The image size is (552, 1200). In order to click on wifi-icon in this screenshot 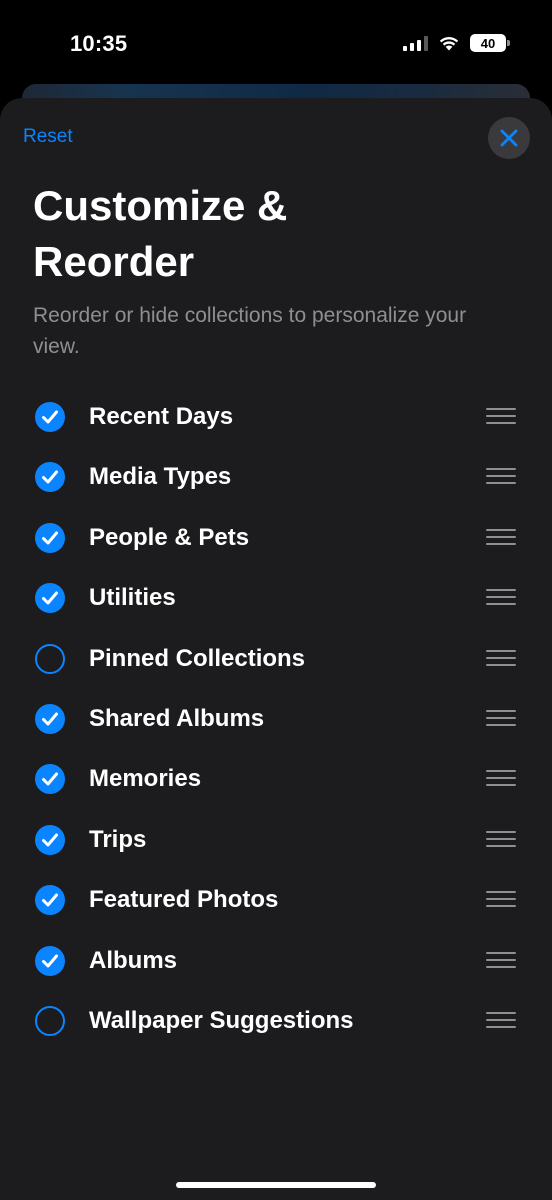, I will do `click(449, 44)`.